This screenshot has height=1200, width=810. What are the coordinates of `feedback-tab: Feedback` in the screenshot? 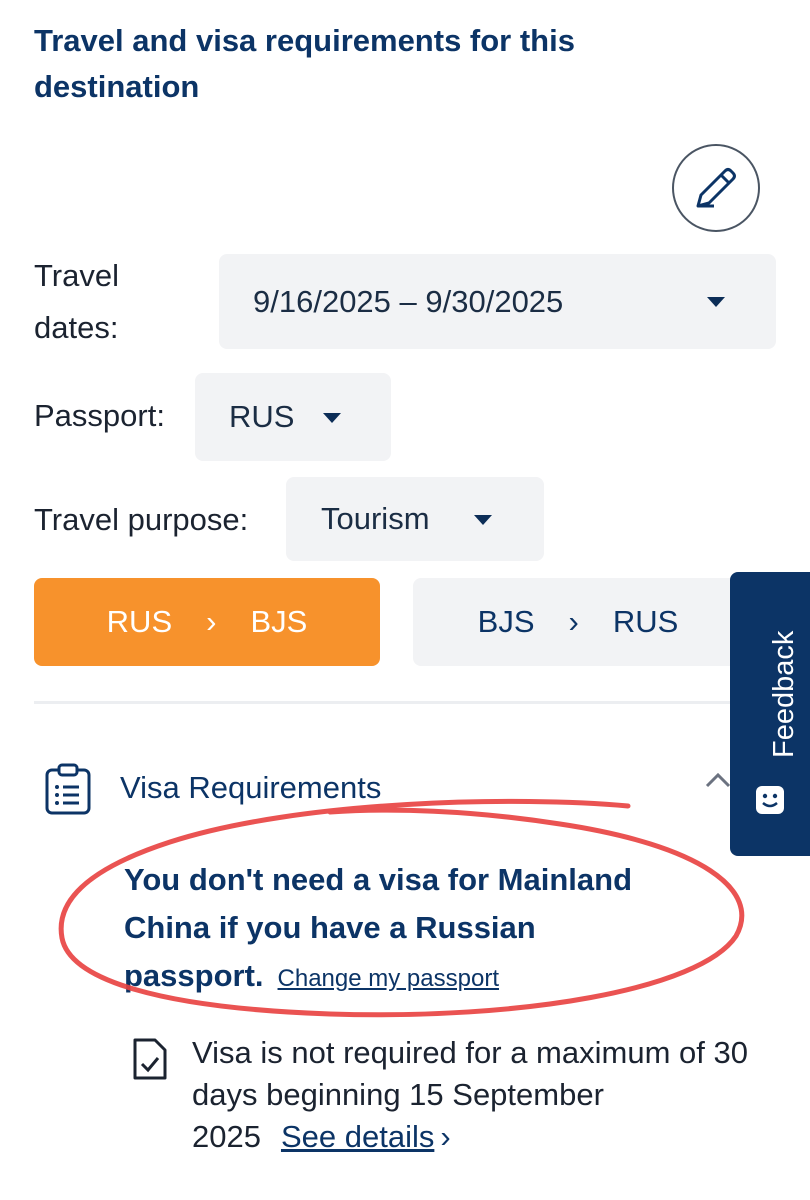 It's located at (770, 714).